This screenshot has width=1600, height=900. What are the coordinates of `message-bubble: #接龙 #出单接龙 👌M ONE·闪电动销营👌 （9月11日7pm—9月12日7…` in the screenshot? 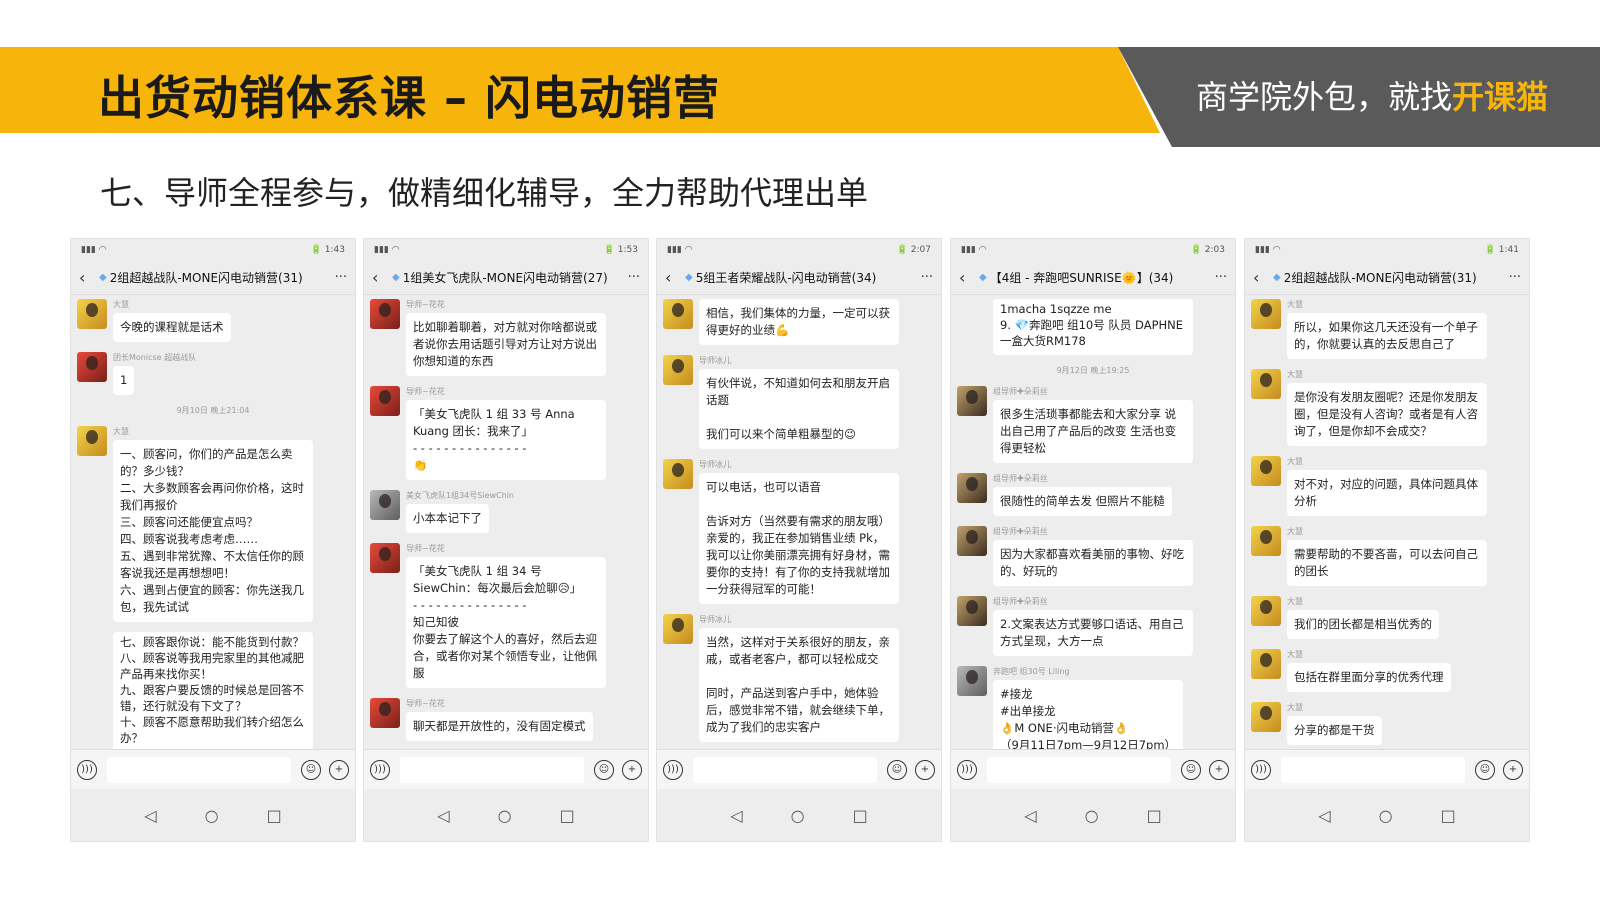 It's located at (1088, 714).